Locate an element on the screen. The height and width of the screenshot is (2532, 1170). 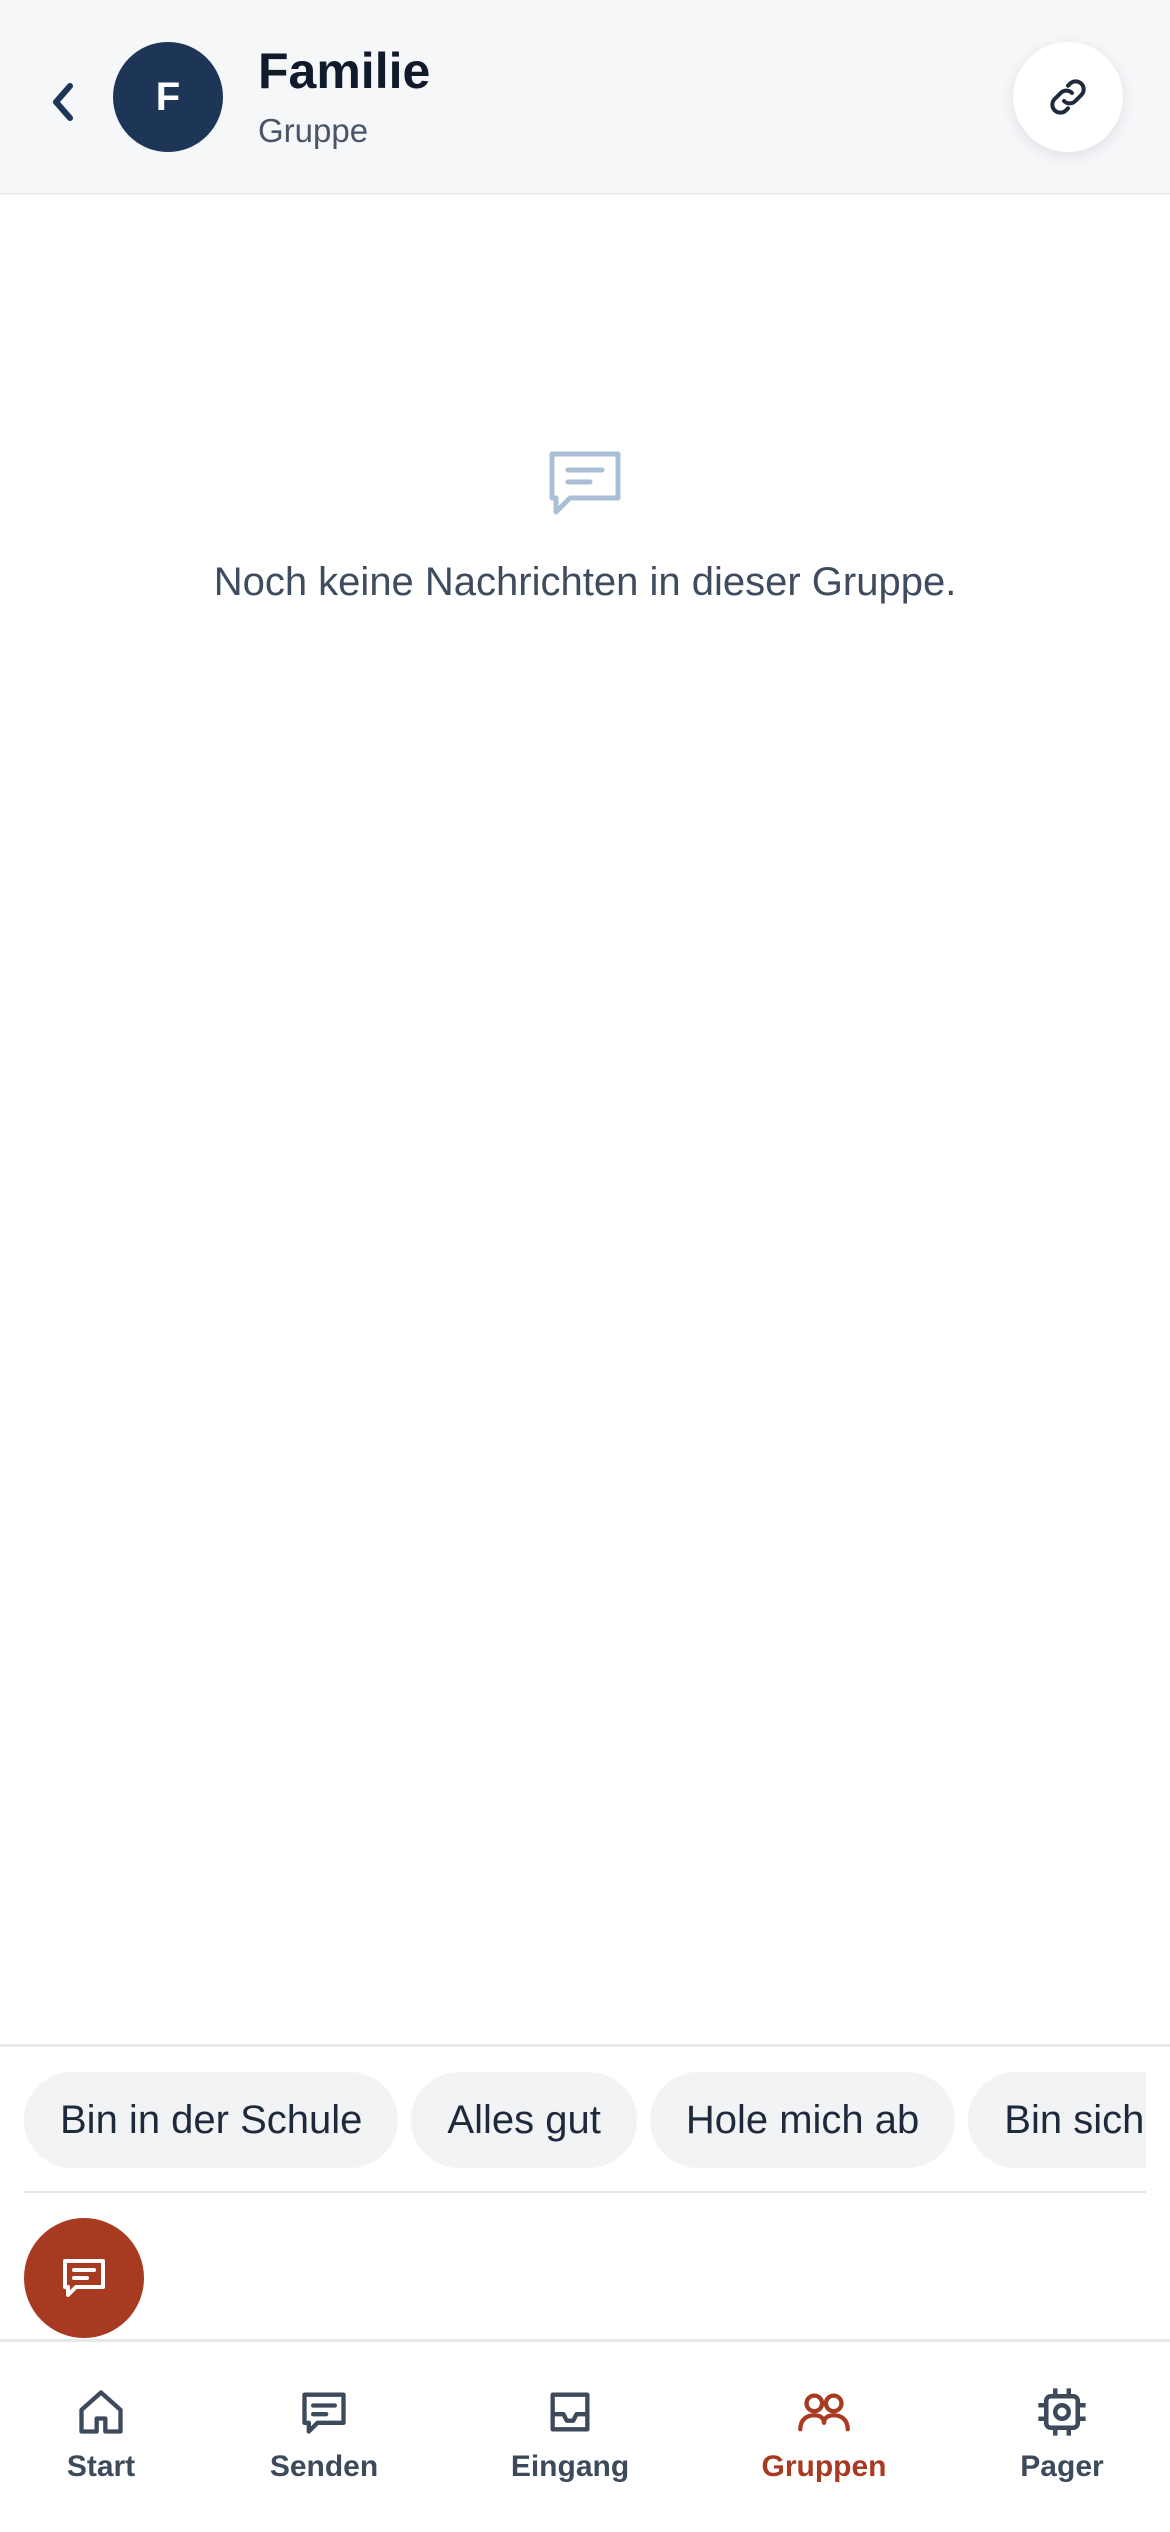
compose-message-button is located at coordinates (84, 2278).